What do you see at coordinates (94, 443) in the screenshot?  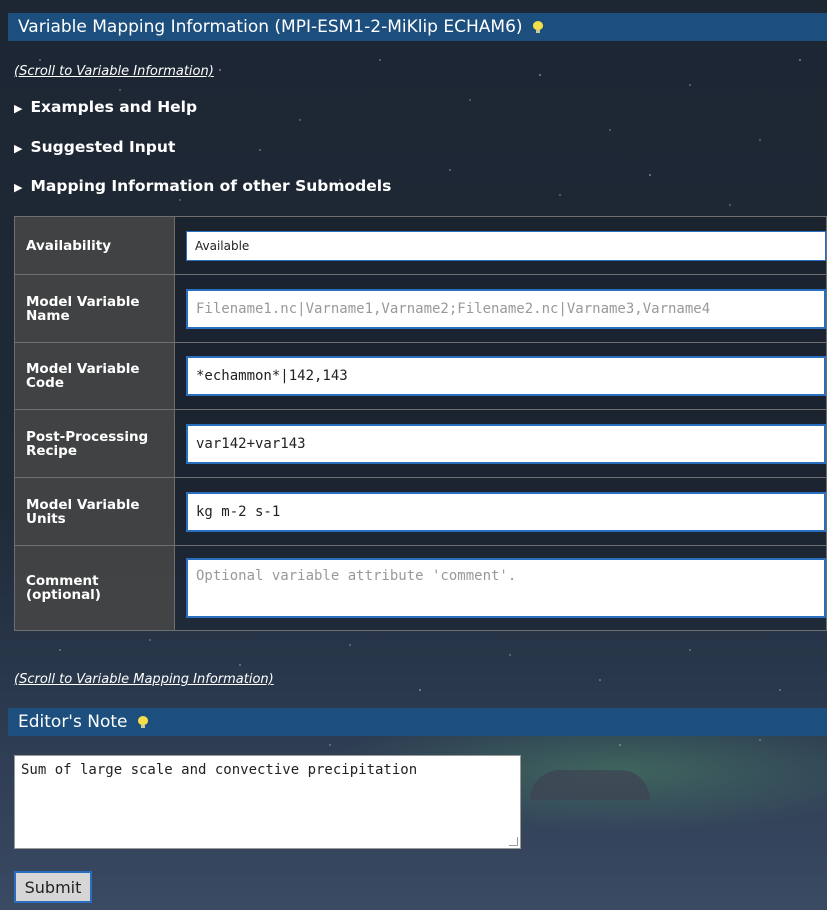 I see `row-label: Post-Processing Recipe` at bounding box center [94, 443].